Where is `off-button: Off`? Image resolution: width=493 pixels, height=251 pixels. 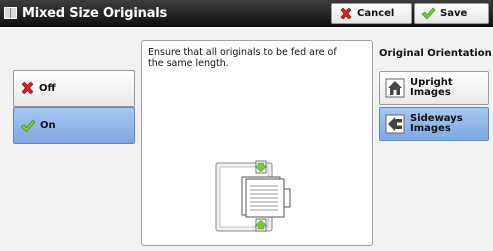
off-button: Off is located at coordinates (74, 88).